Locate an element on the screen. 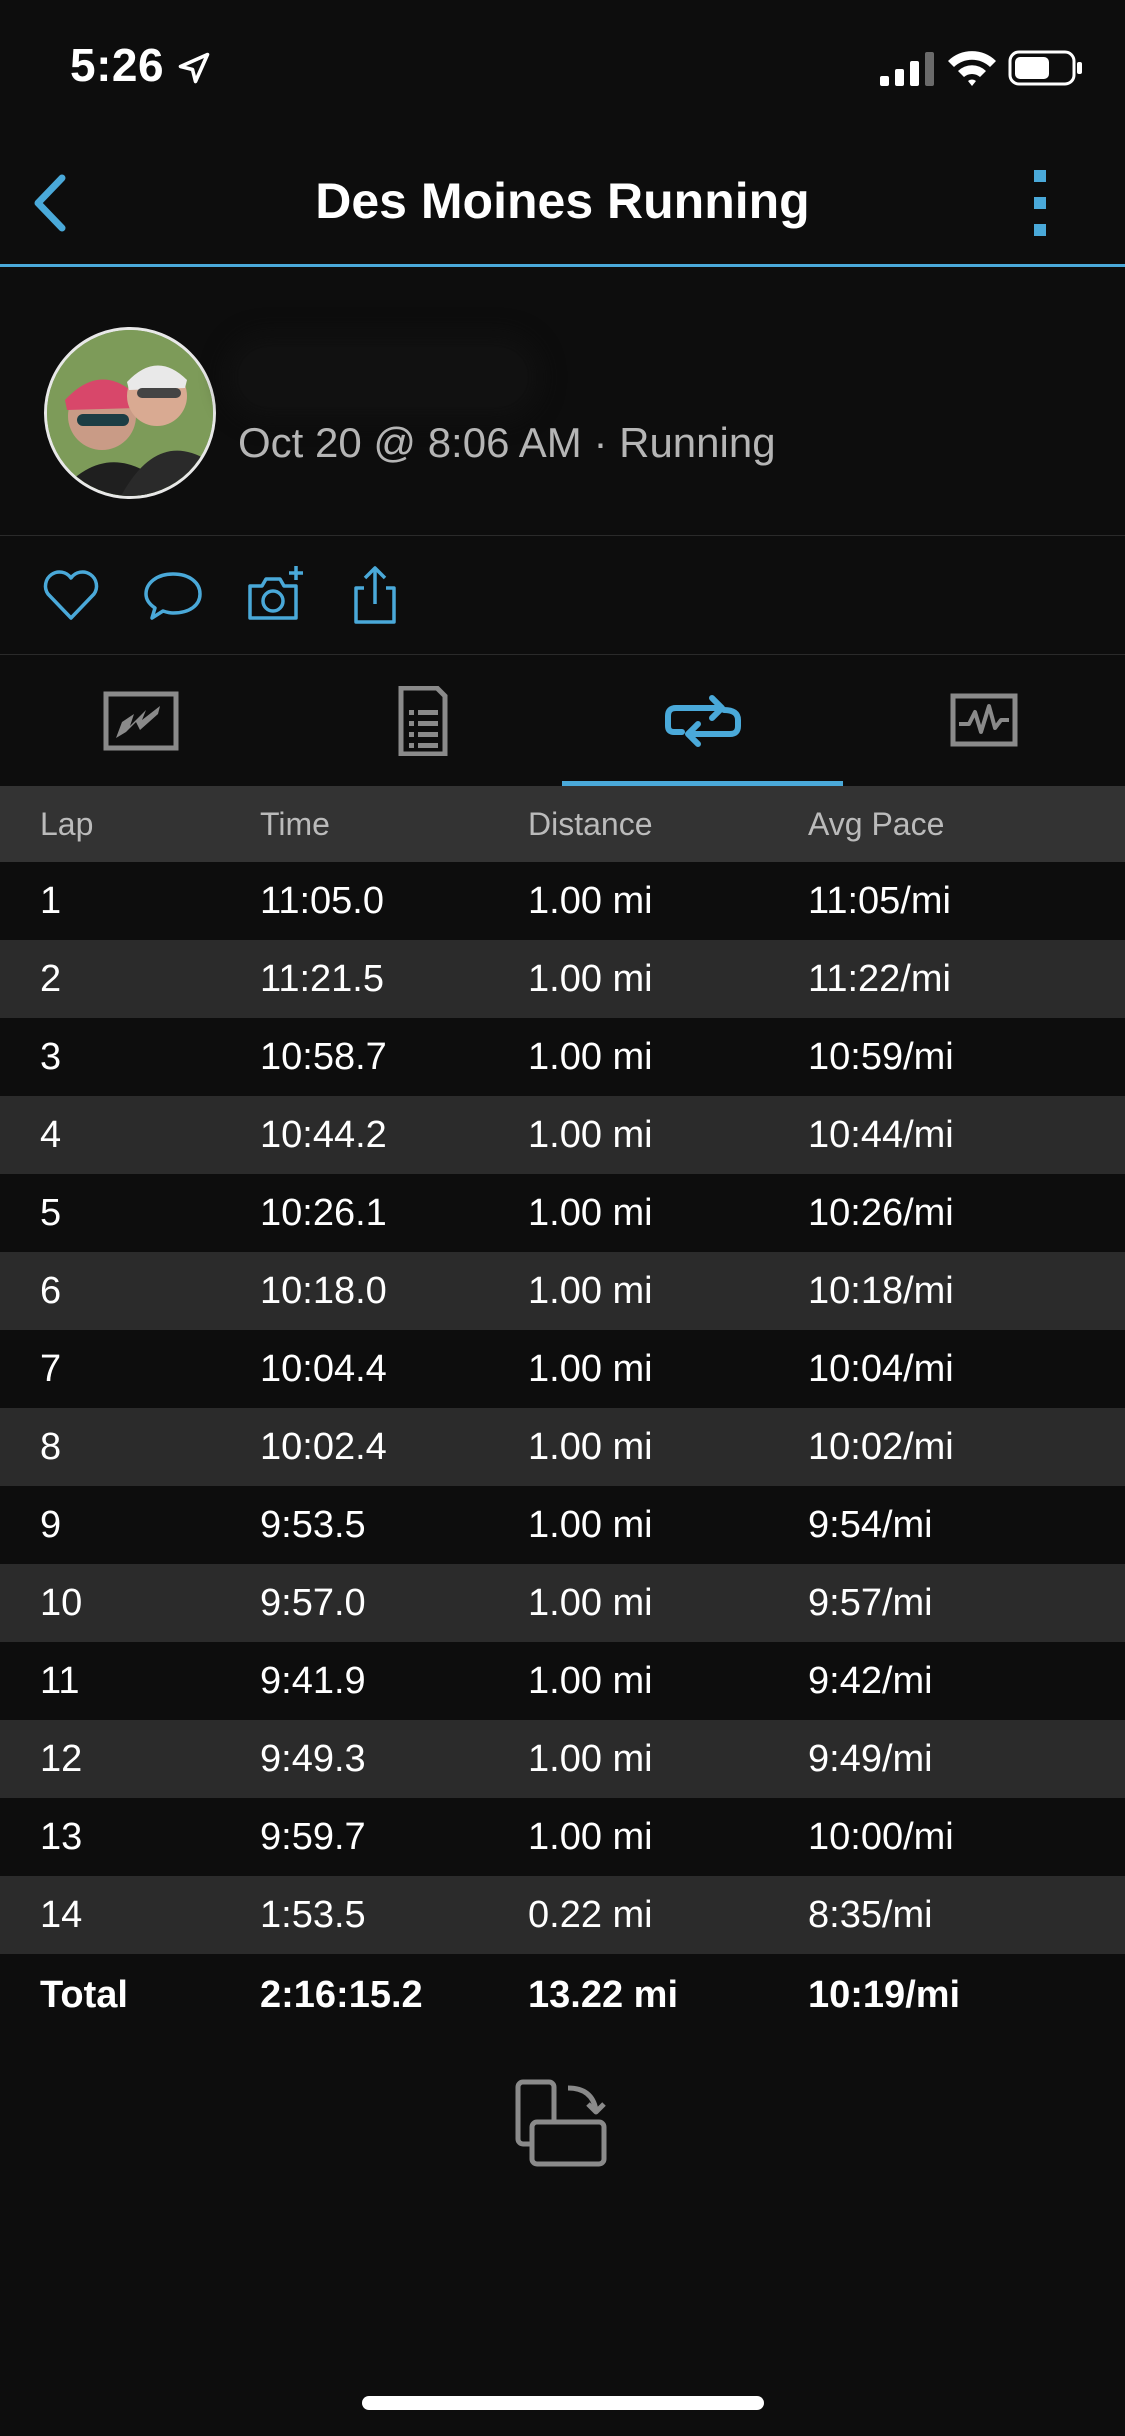 The image size is (1125, 2436). tab-laps is located at coordinates (702, 721).